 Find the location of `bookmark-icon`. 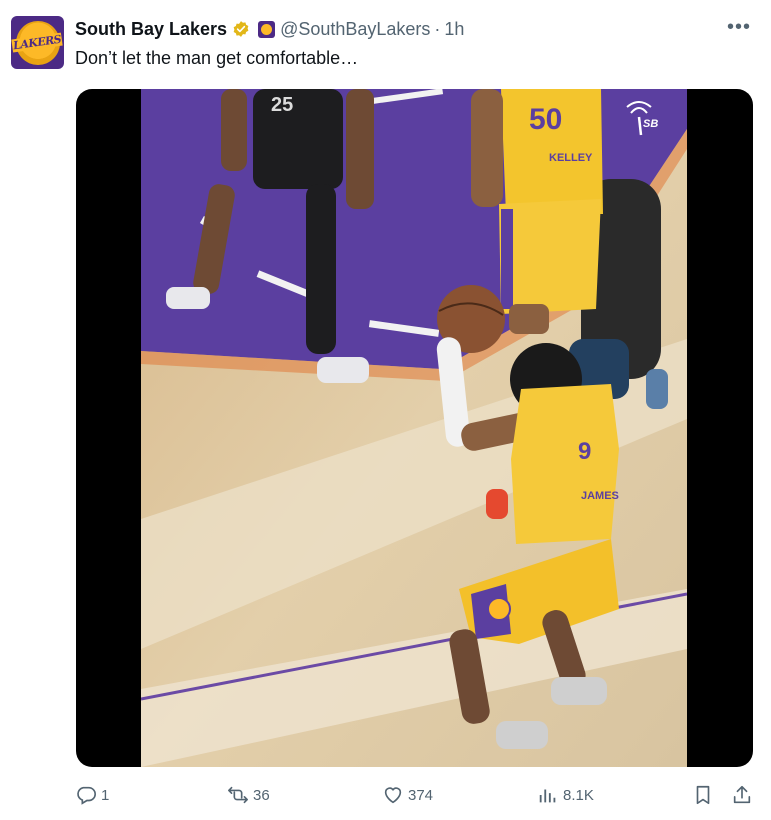

bookmark-icon is located at coordinates (703, 795).